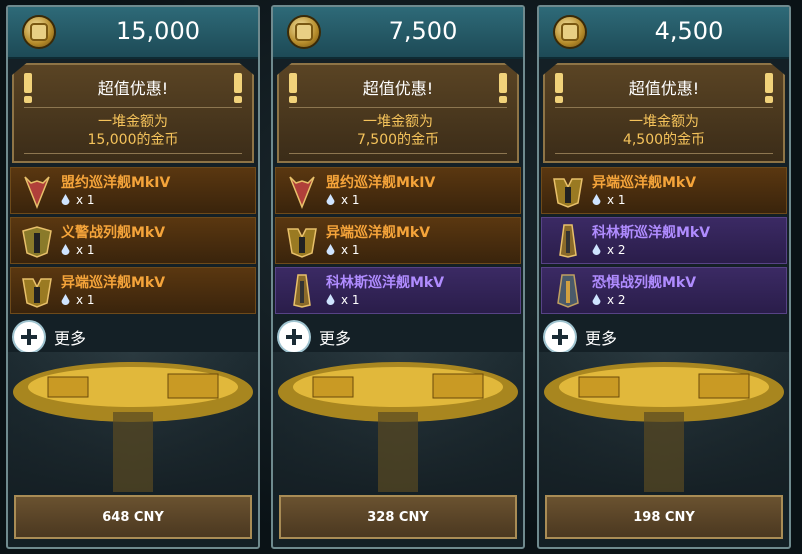 This screenshot has height=554, width=802. What do you see at coordinates (133, 113) in the screenshot?
I see `deal-banner: 超值优惠! 一堆金额为 15,000的金币` at bounding box center [133, 113].